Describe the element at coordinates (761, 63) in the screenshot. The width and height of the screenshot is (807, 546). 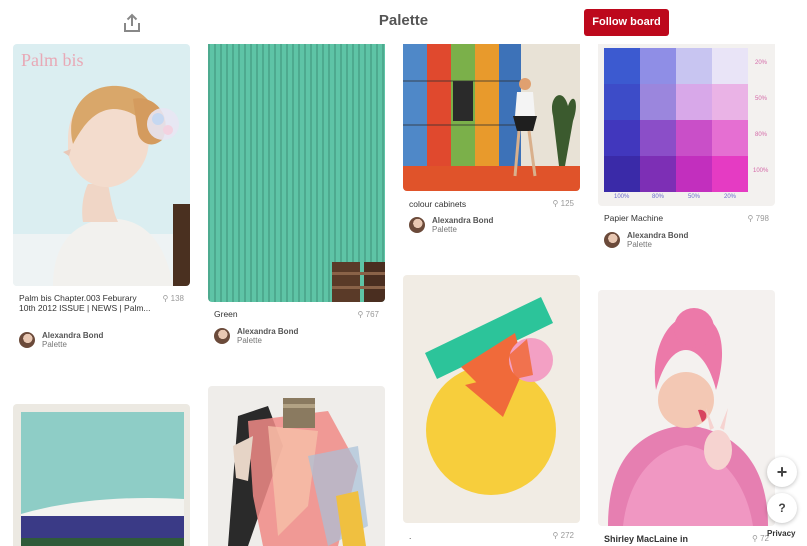
I see `scale-label: 20%` at that location.